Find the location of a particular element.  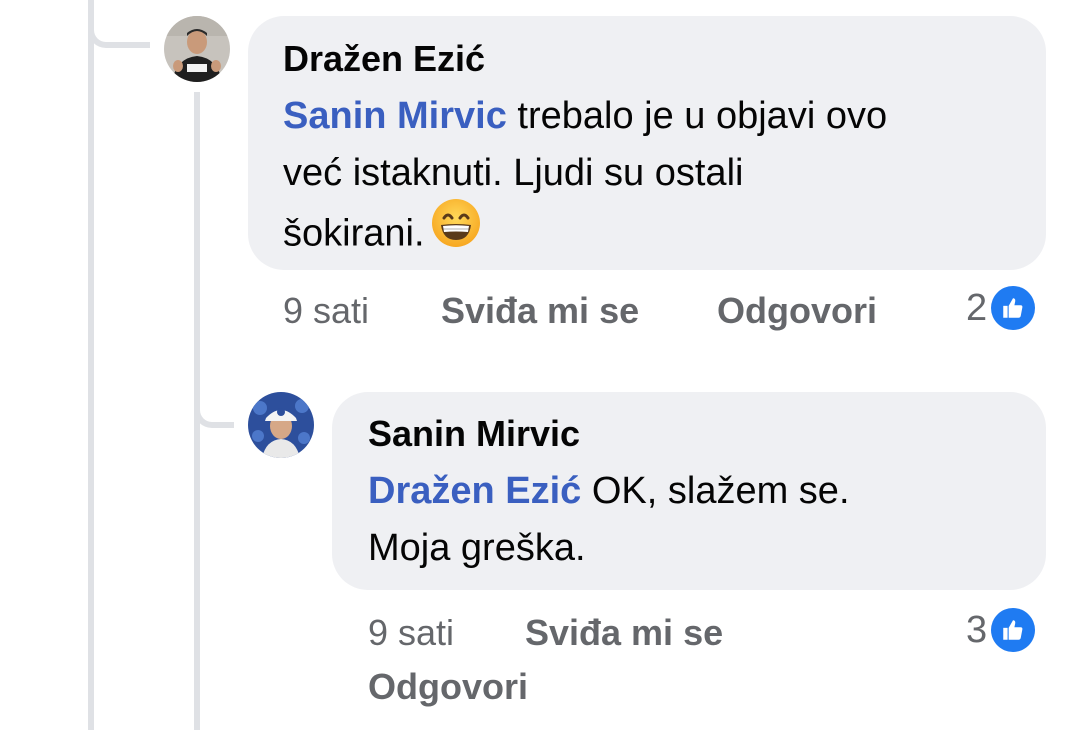

comment-text-line1: trebalo je u objavi ovo is located at coordinates (697, 116).